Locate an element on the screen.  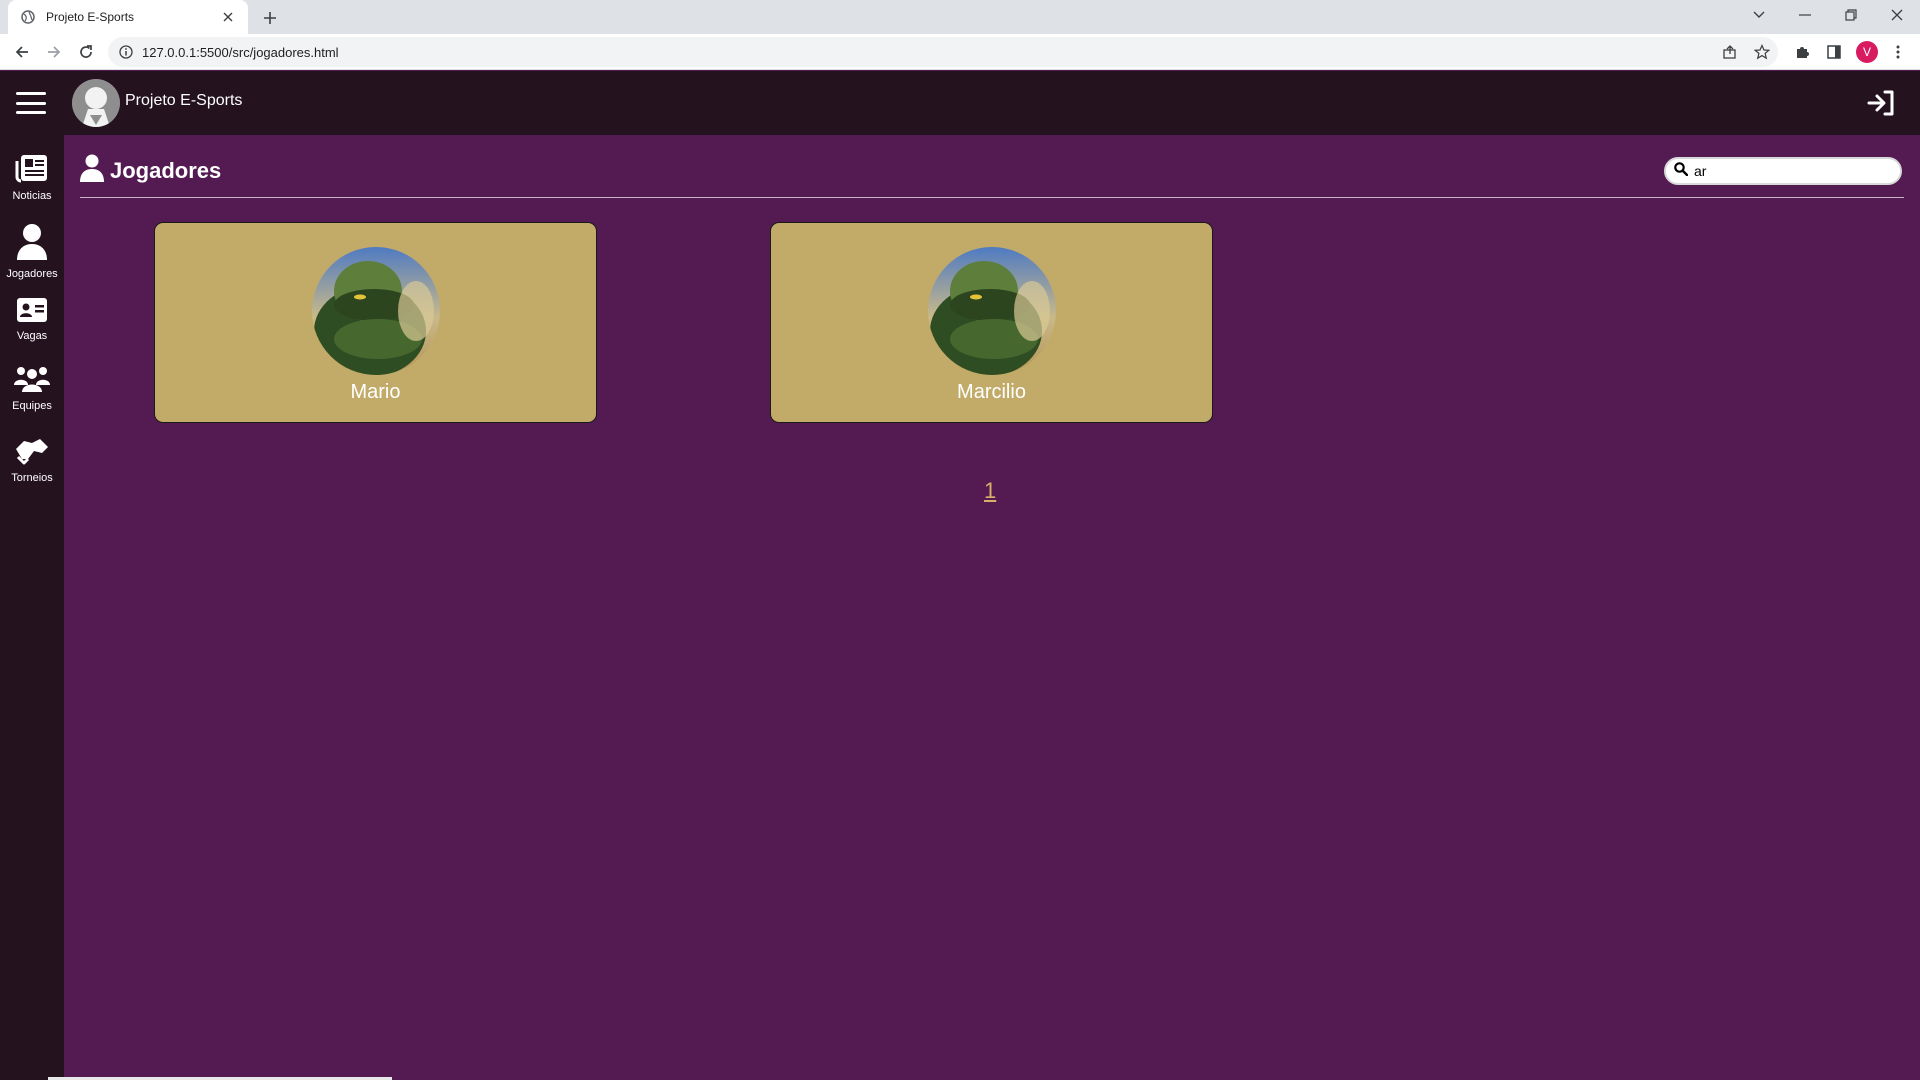
browser-tabstrip: Projeto E-Sports is located at coordinates (960, 17).